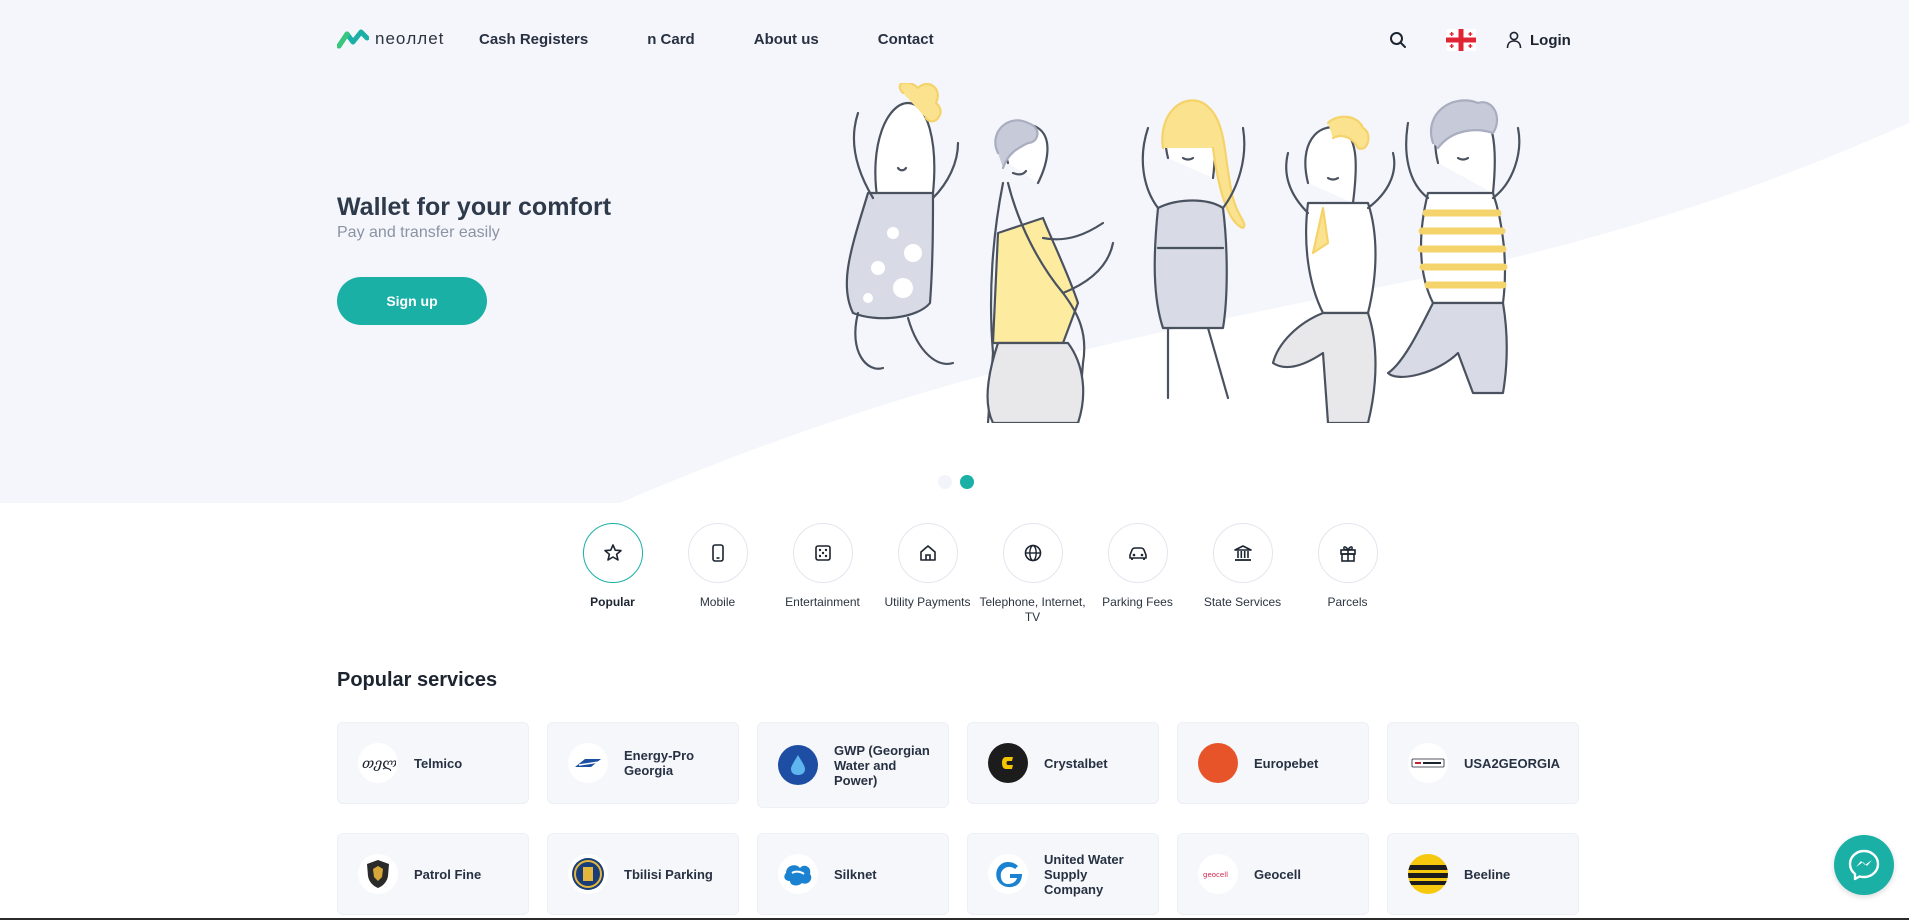 The width and height of the screenshot is (1909, 920). I want to click on crystalbet-logo-icon, so click(1008, 763).